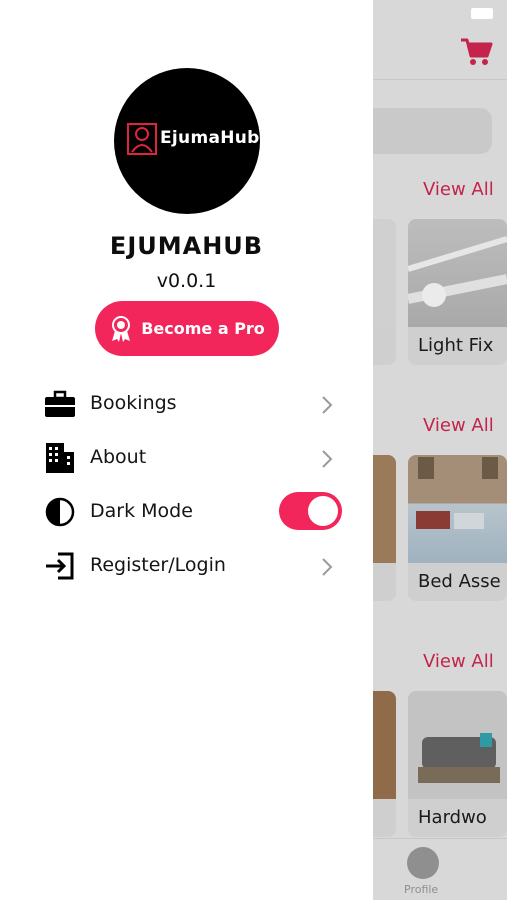 This screenshot has height=900, width=507. I want to click on menu-item-label: Bookings, so click(133, 403).